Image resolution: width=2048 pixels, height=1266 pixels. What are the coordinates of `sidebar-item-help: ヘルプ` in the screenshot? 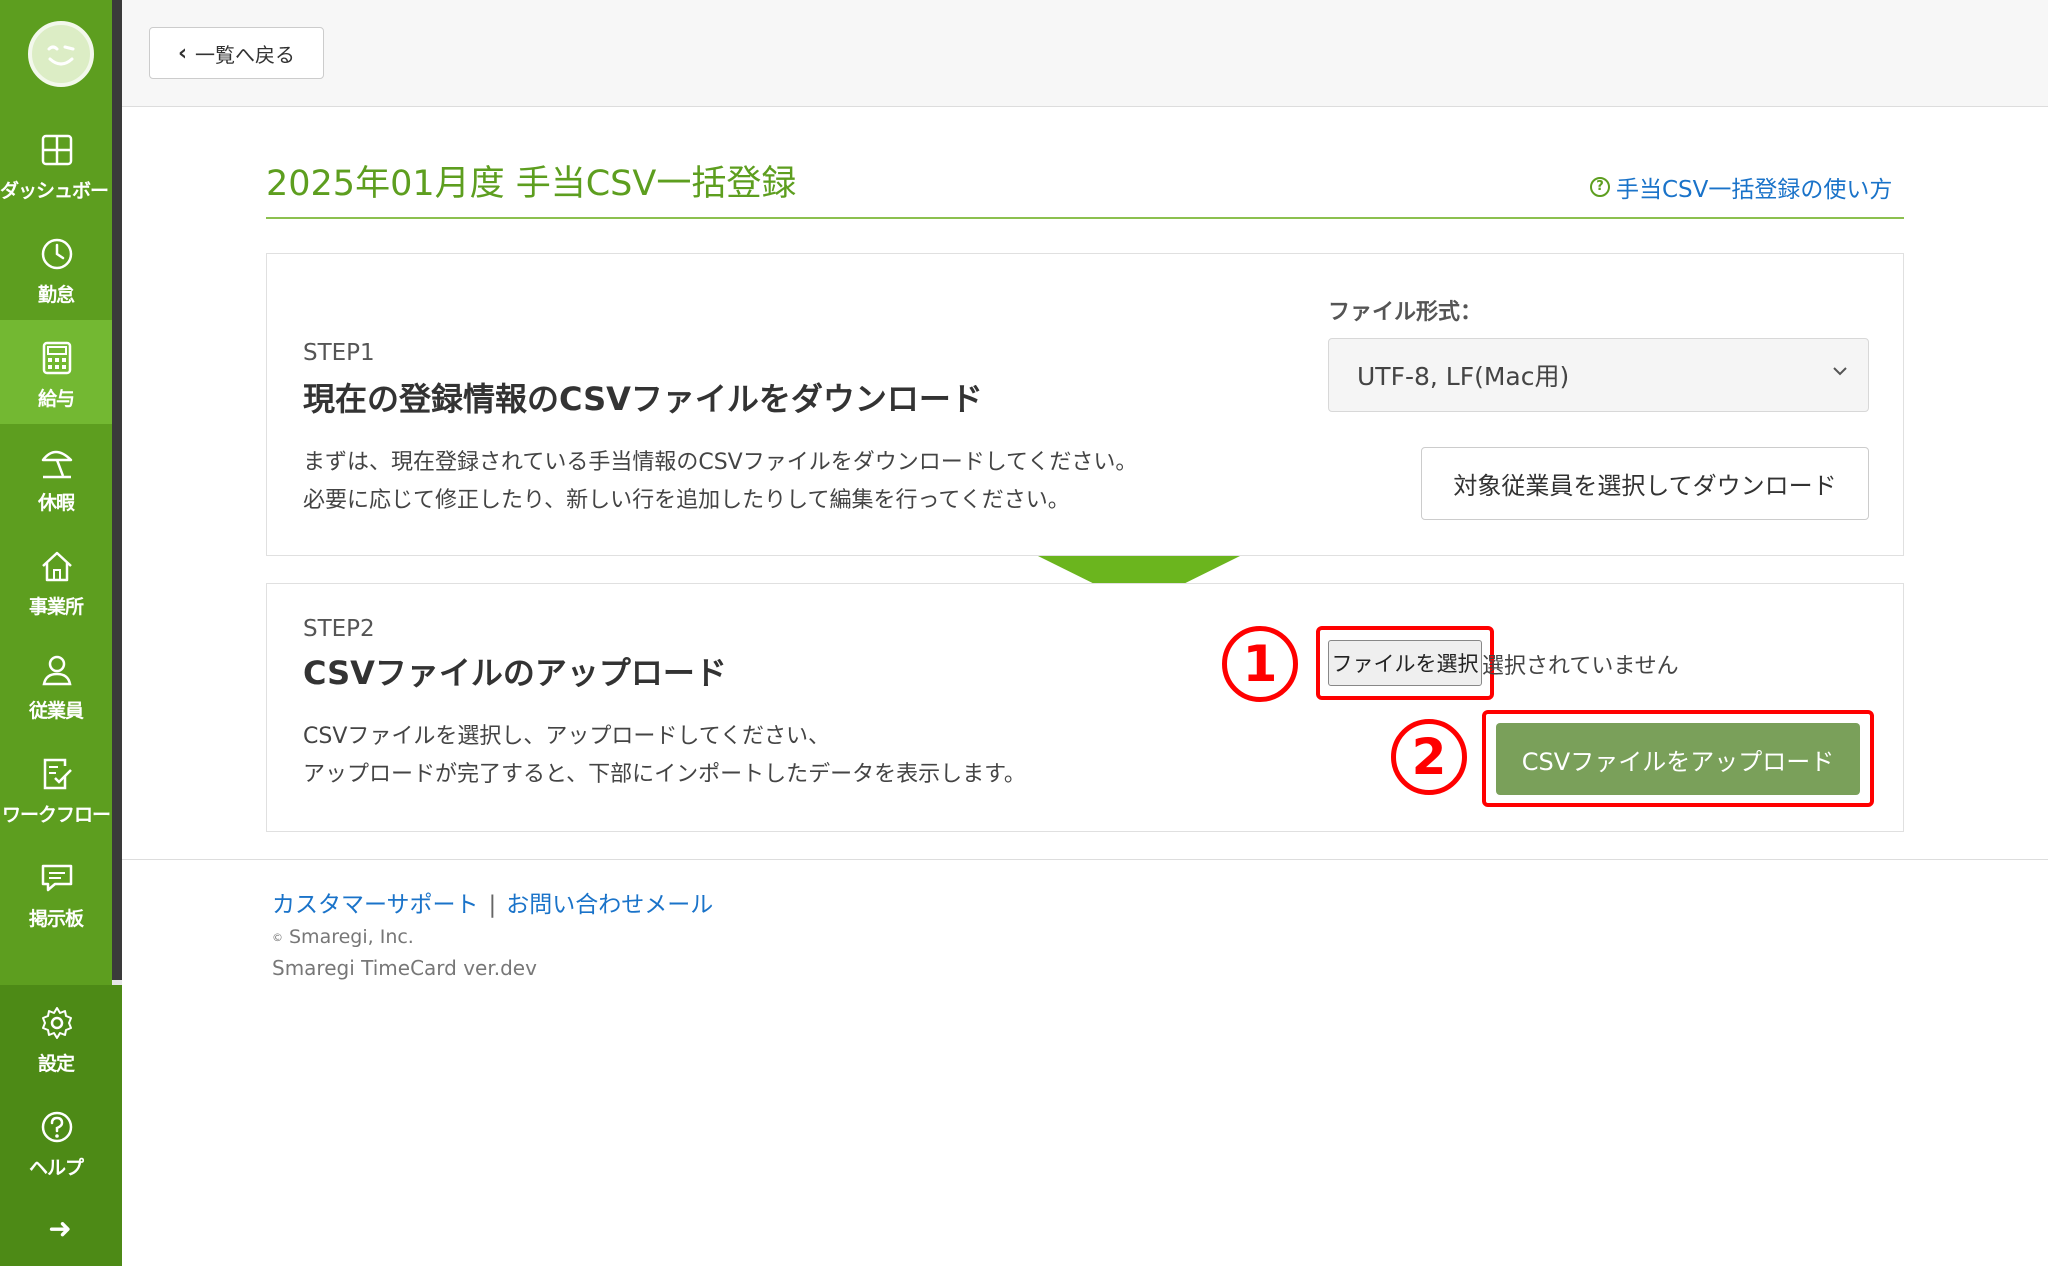 It's located at (56, 1141).